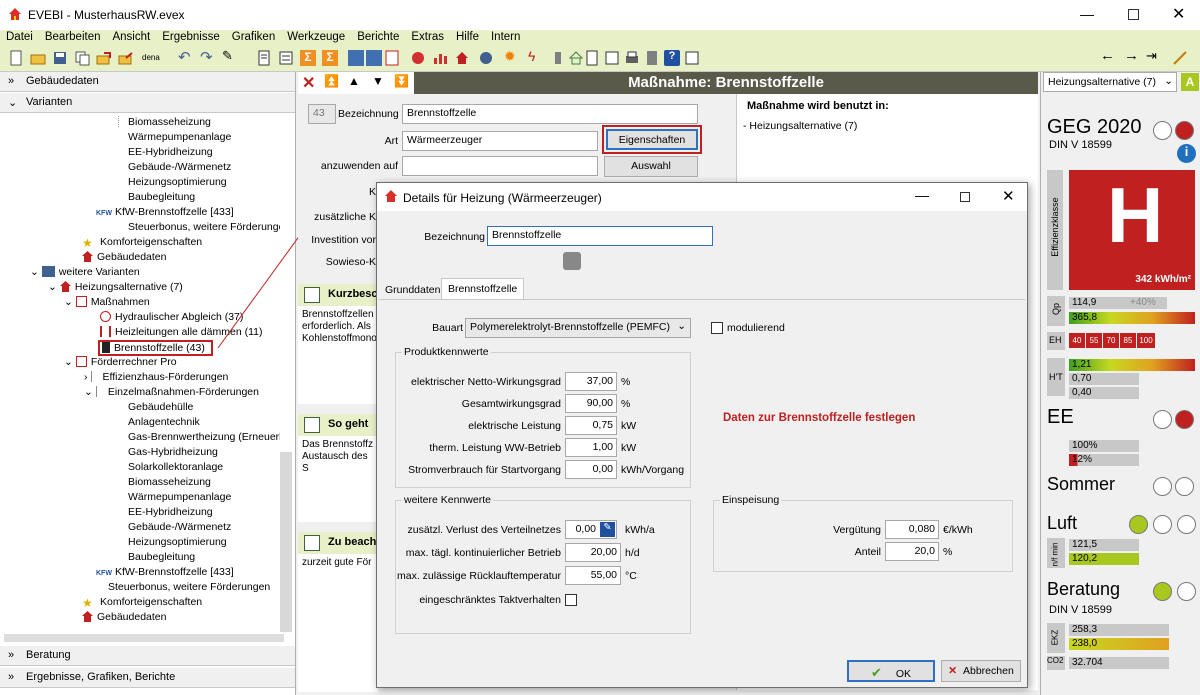 The width and height of the screenshot is (1200, 695). Describe the element at coordinates (378, 81) in the screenshot. I see `move-down-icon: ▼` at that location.